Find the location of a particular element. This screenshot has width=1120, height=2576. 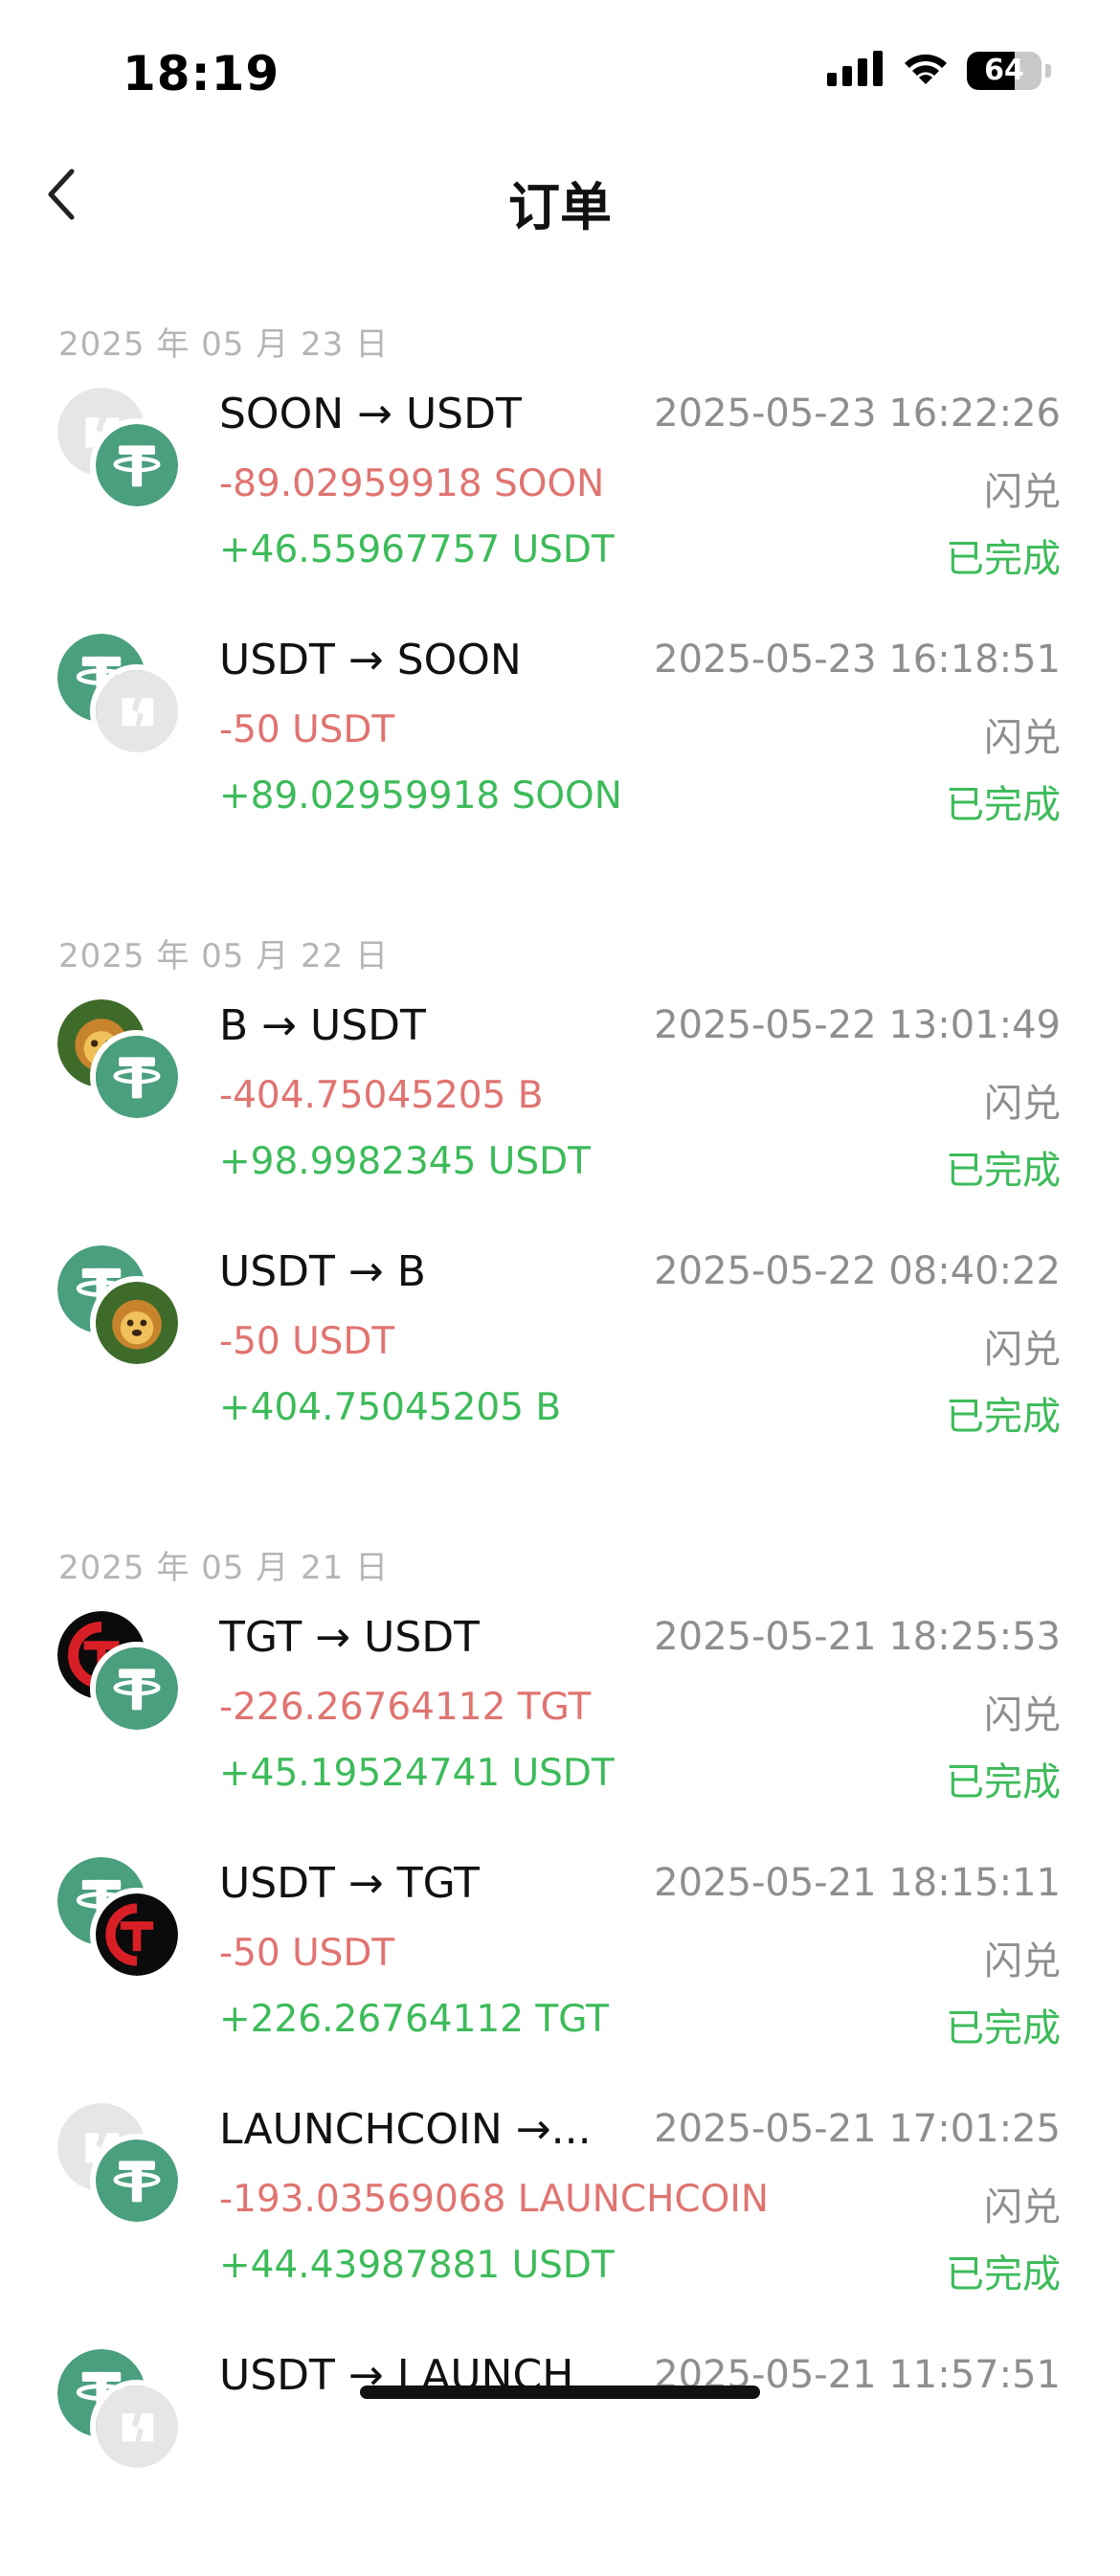

order-pair-title: USDT → TGT is located at coordinates (350, 1884).